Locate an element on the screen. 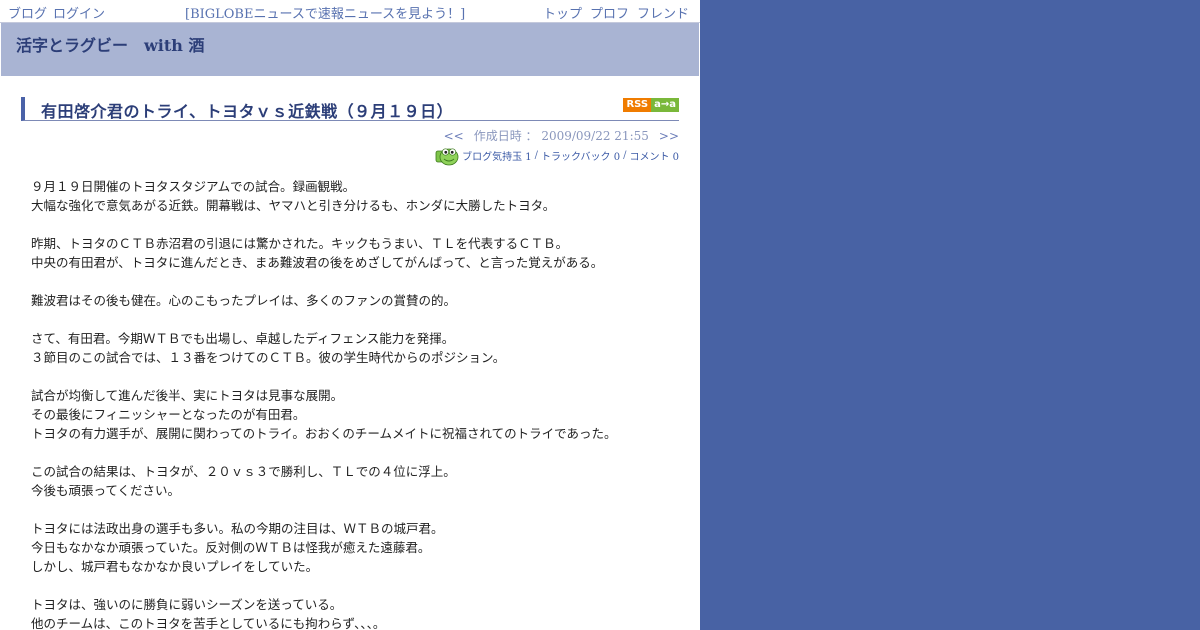 The image size is (1200, 630). body-line: ９月１９日開催のトヨタスタジアムでの試合。録画観戦。 is located at coordinates (193, 186).